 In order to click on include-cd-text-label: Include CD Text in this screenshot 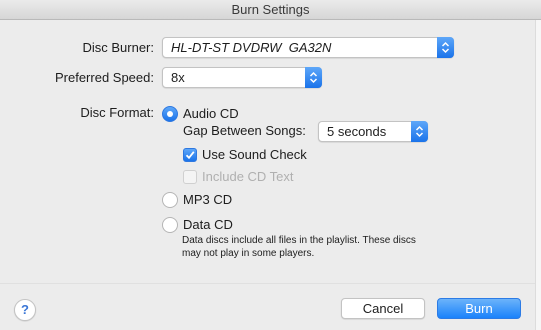, I will do `click(248, 176)`.